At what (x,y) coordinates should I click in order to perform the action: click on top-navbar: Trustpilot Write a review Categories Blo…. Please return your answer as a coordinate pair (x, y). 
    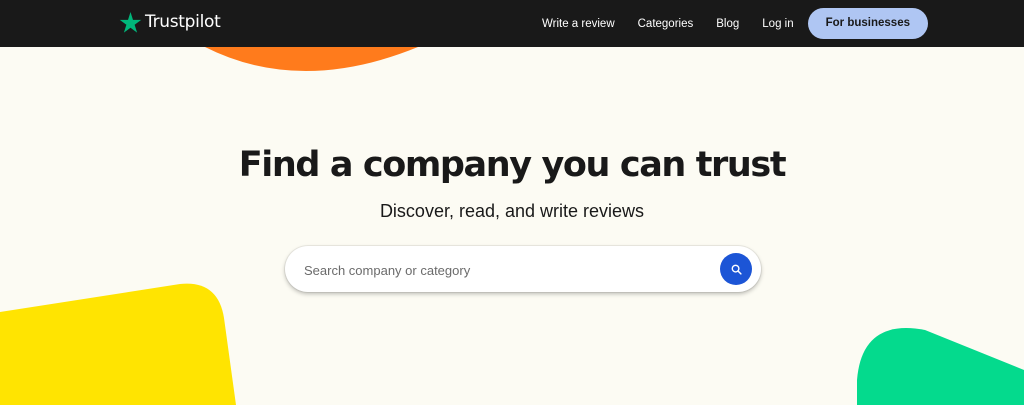
    Looking at the image, I should click on (512, 23).